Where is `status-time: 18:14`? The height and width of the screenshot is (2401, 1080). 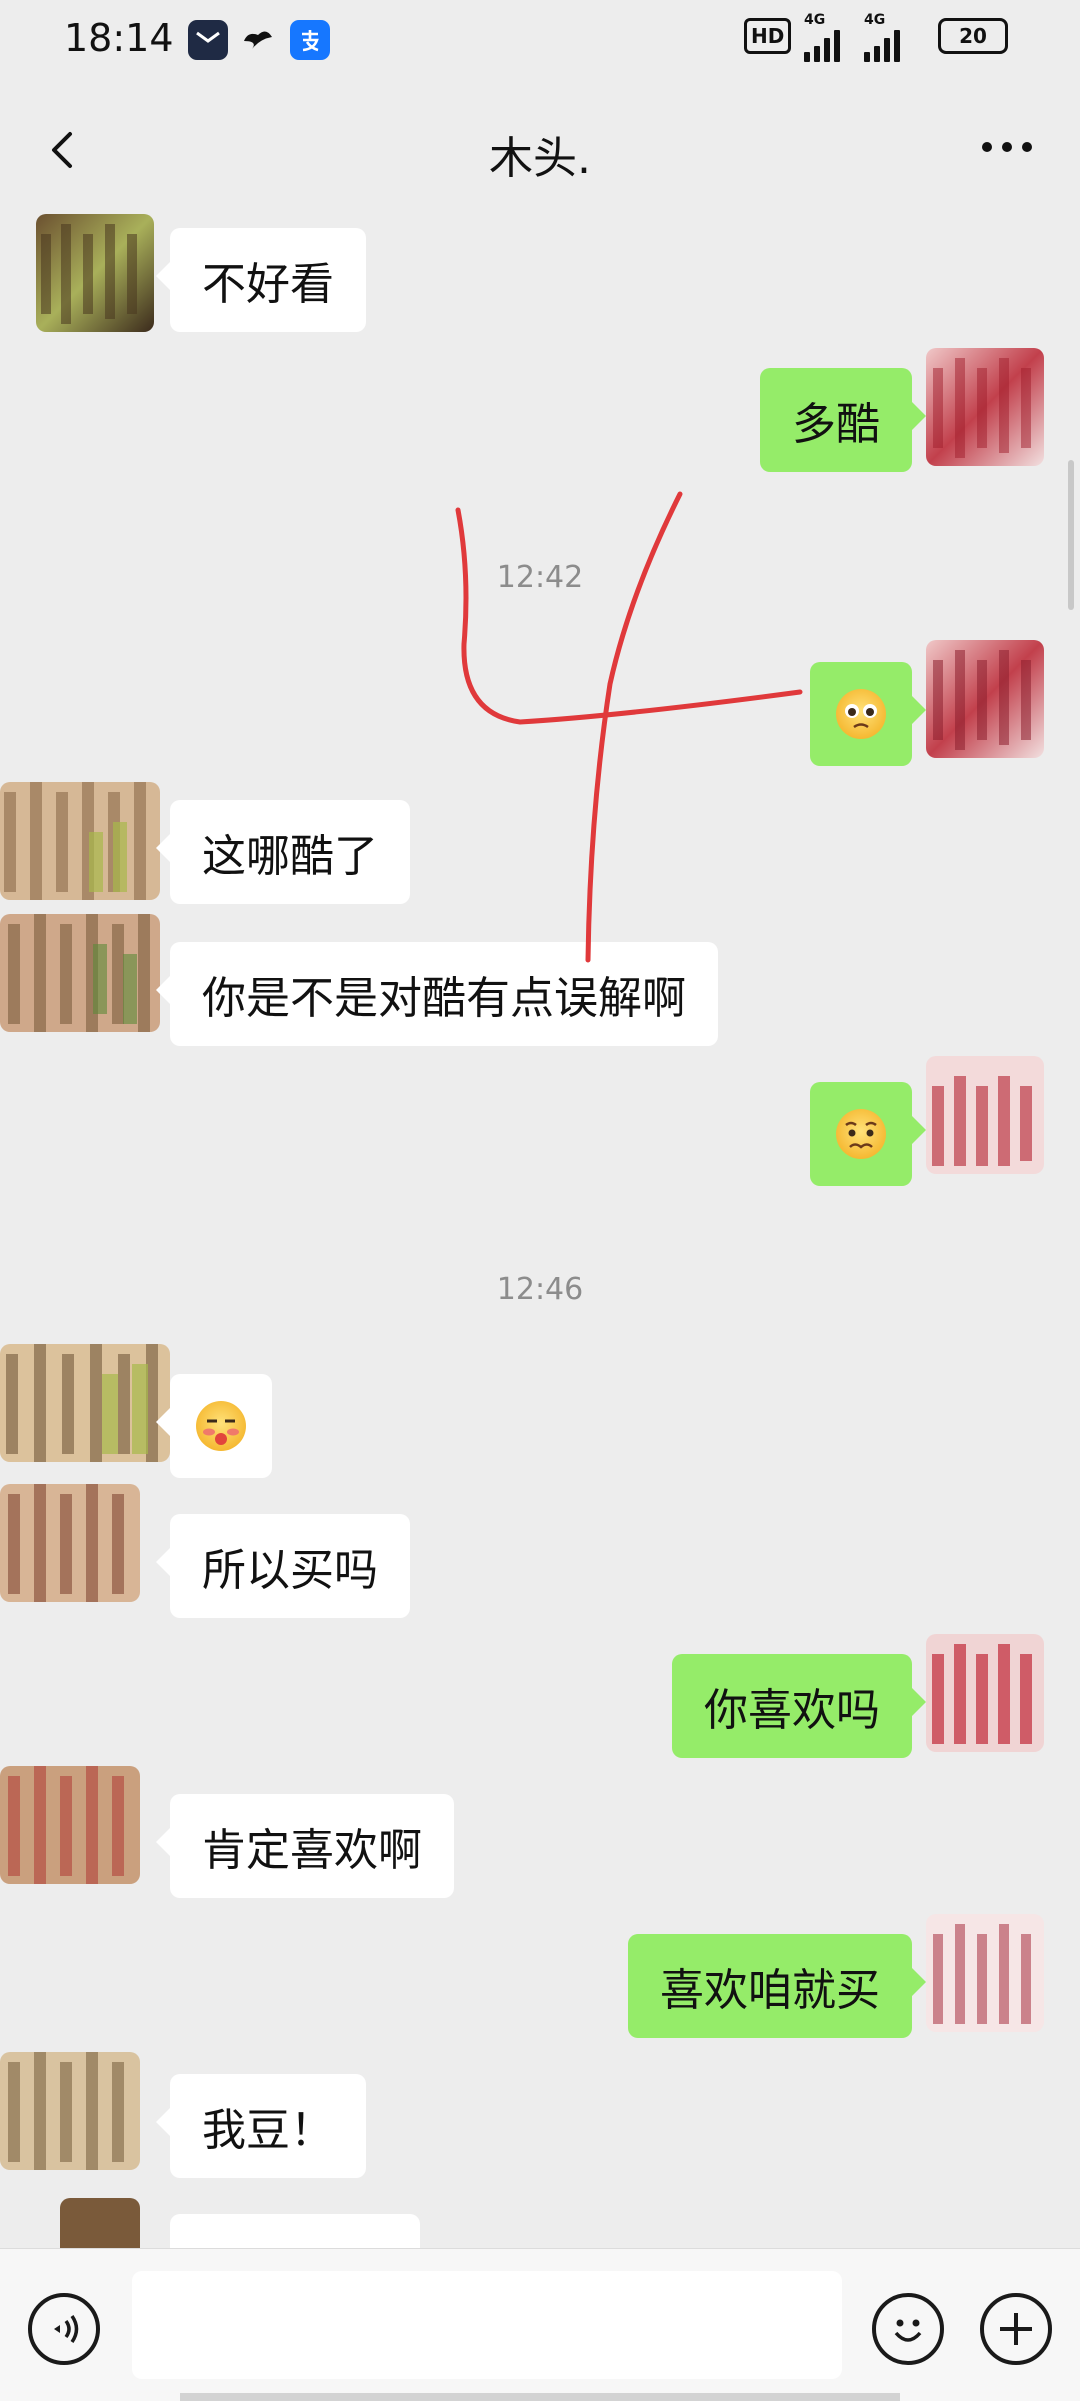
status-time: 18:14 is located at coordinates (119, 38).